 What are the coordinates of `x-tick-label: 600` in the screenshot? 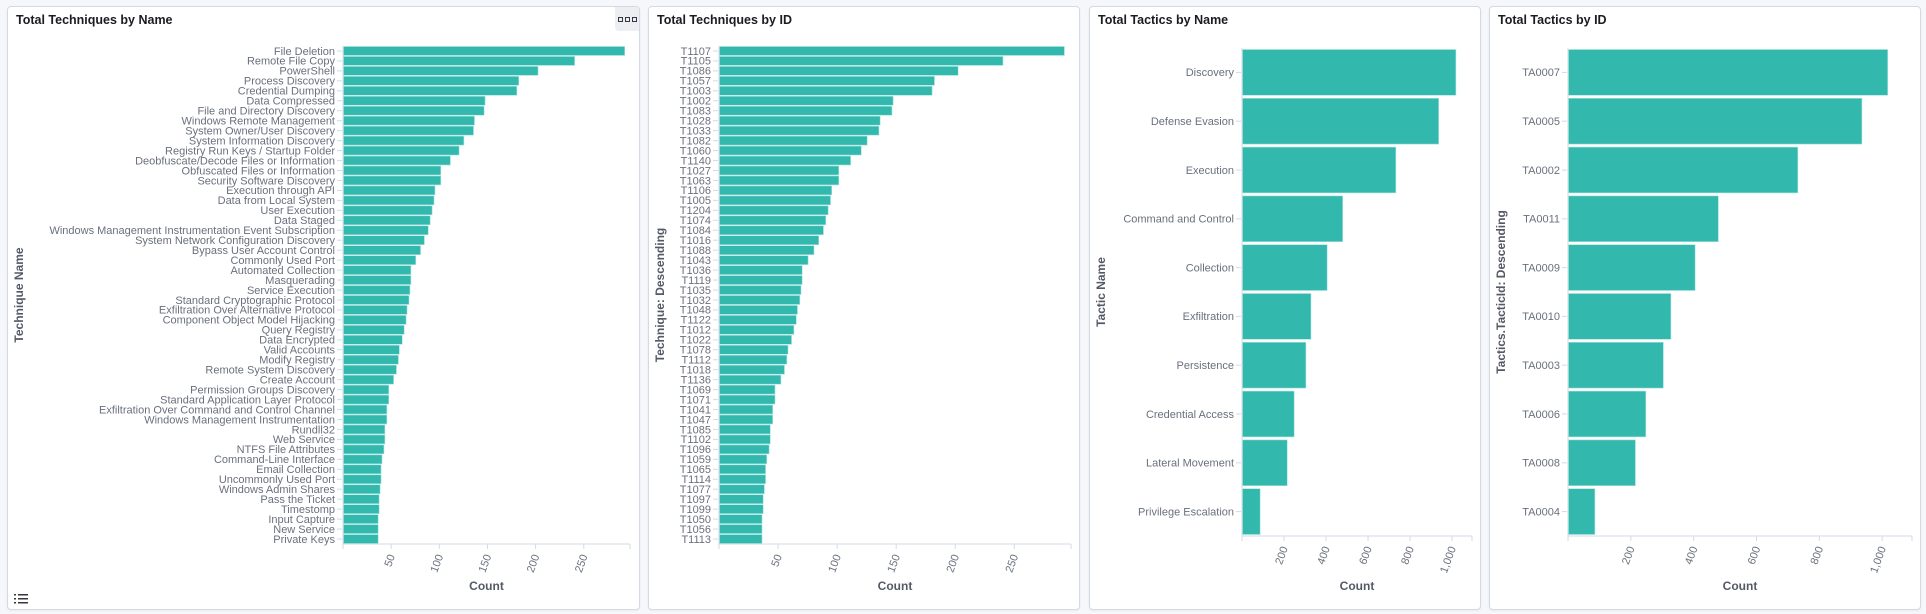 It's located at (1755, 555).